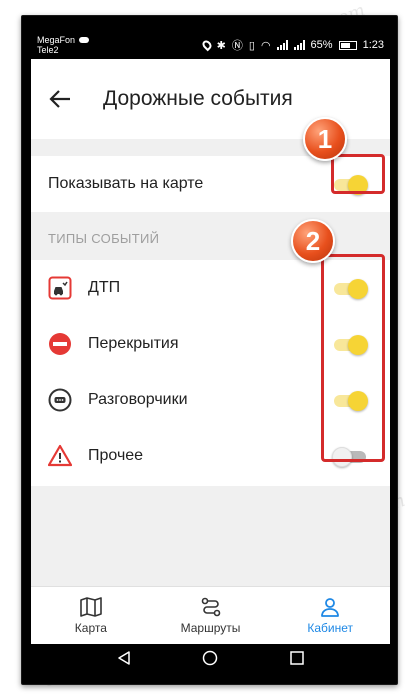 This screenshot has height=700, width=419. I want to click on page-title: Дорожные события, so click(198, 98).